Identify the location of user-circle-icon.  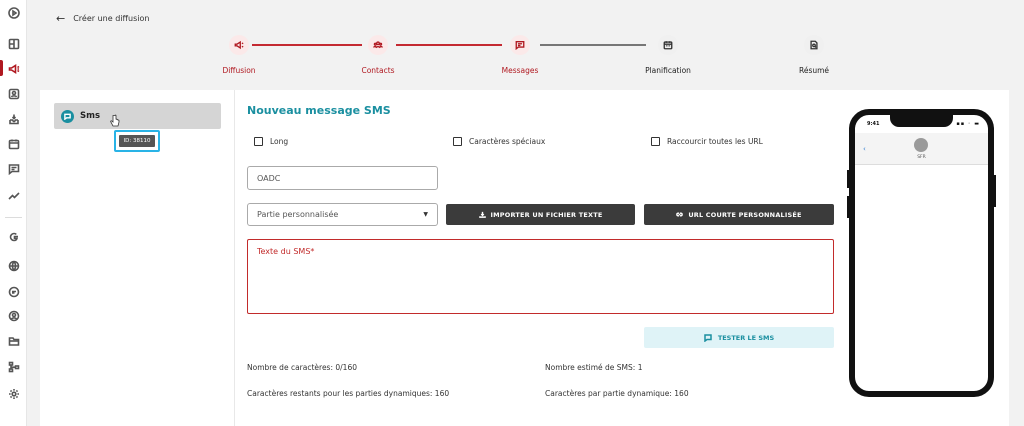
(13, 315).